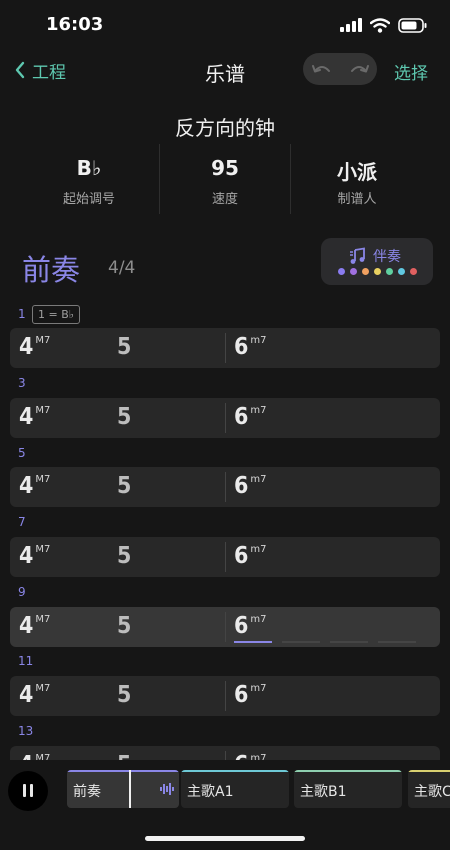  Describe the element at coordinates (26, 661) in the screenshot. I see `bar-number: 11` at that location.